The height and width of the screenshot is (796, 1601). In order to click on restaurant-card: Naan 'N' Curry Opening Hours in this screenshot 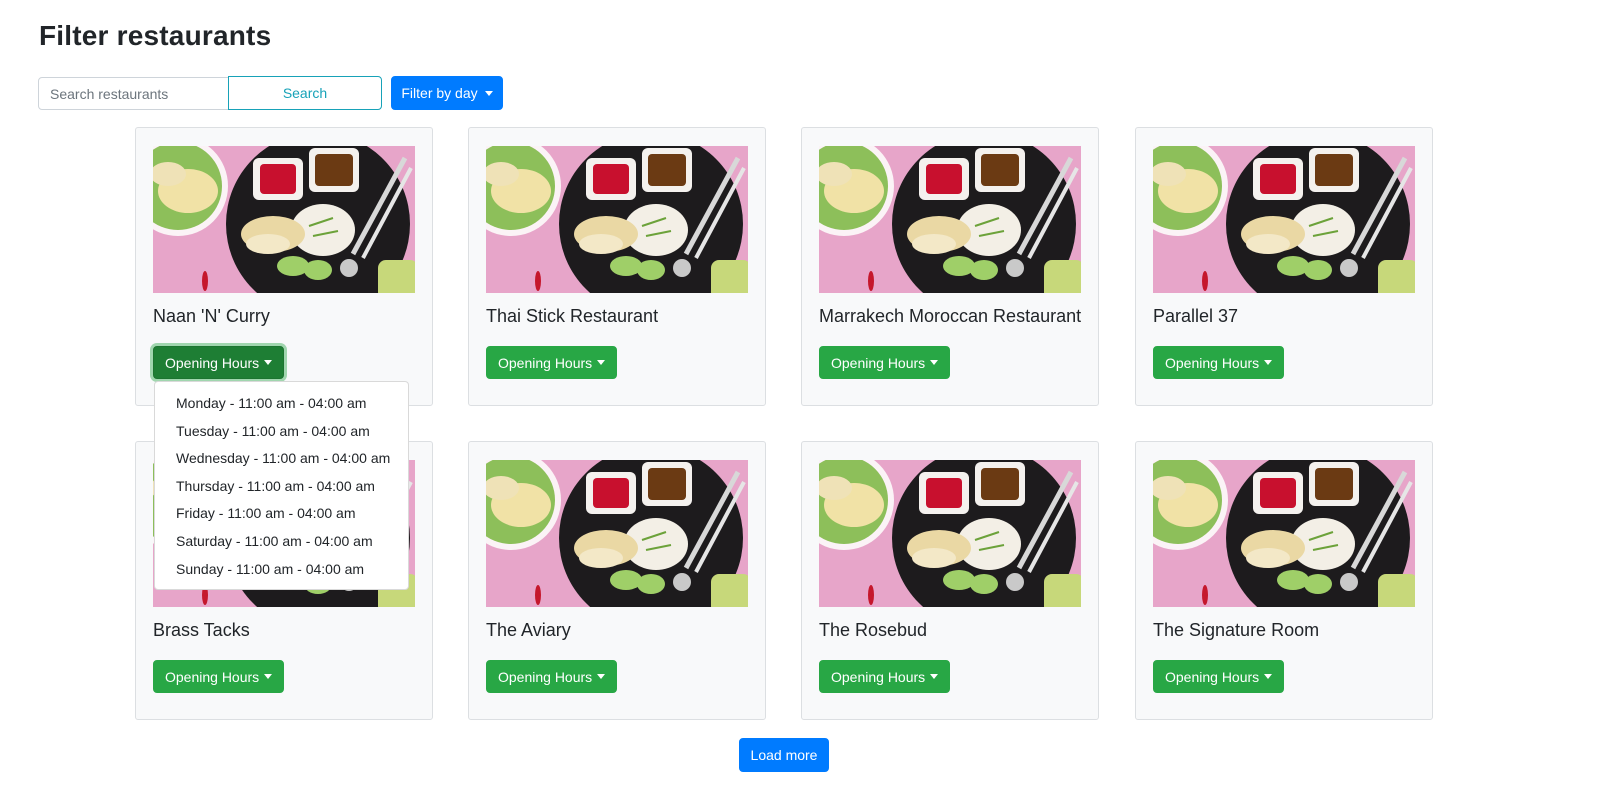, I will do `click(284, 266)`.